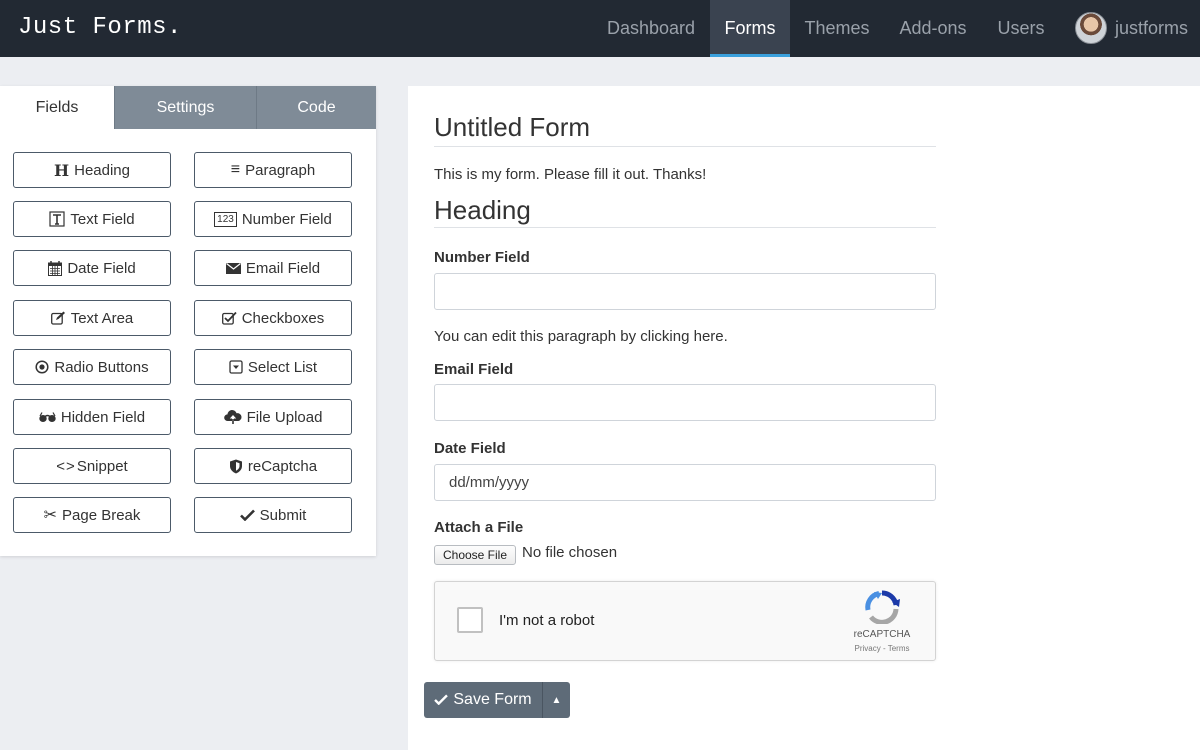 The image size is (1200, 750). What do you see at coordinates (882, 634) in the screenshot?
I see `recaptcha-brand: reCAPTCHA` at bounding box center [882, 634].